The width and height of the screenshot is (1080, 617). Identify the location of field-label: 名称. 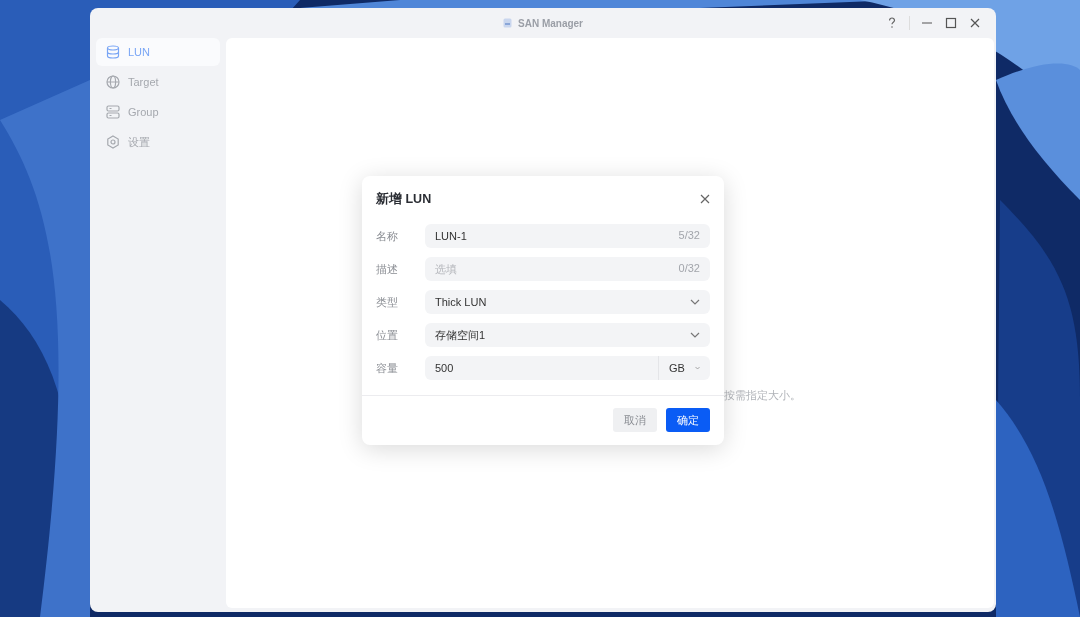
(387, 236).